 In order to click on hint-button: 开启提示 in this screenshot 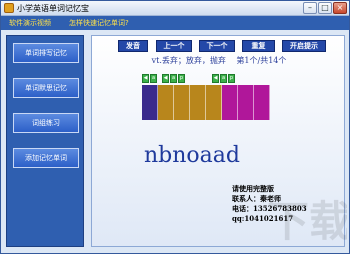, I will do `click(304, 46)`.